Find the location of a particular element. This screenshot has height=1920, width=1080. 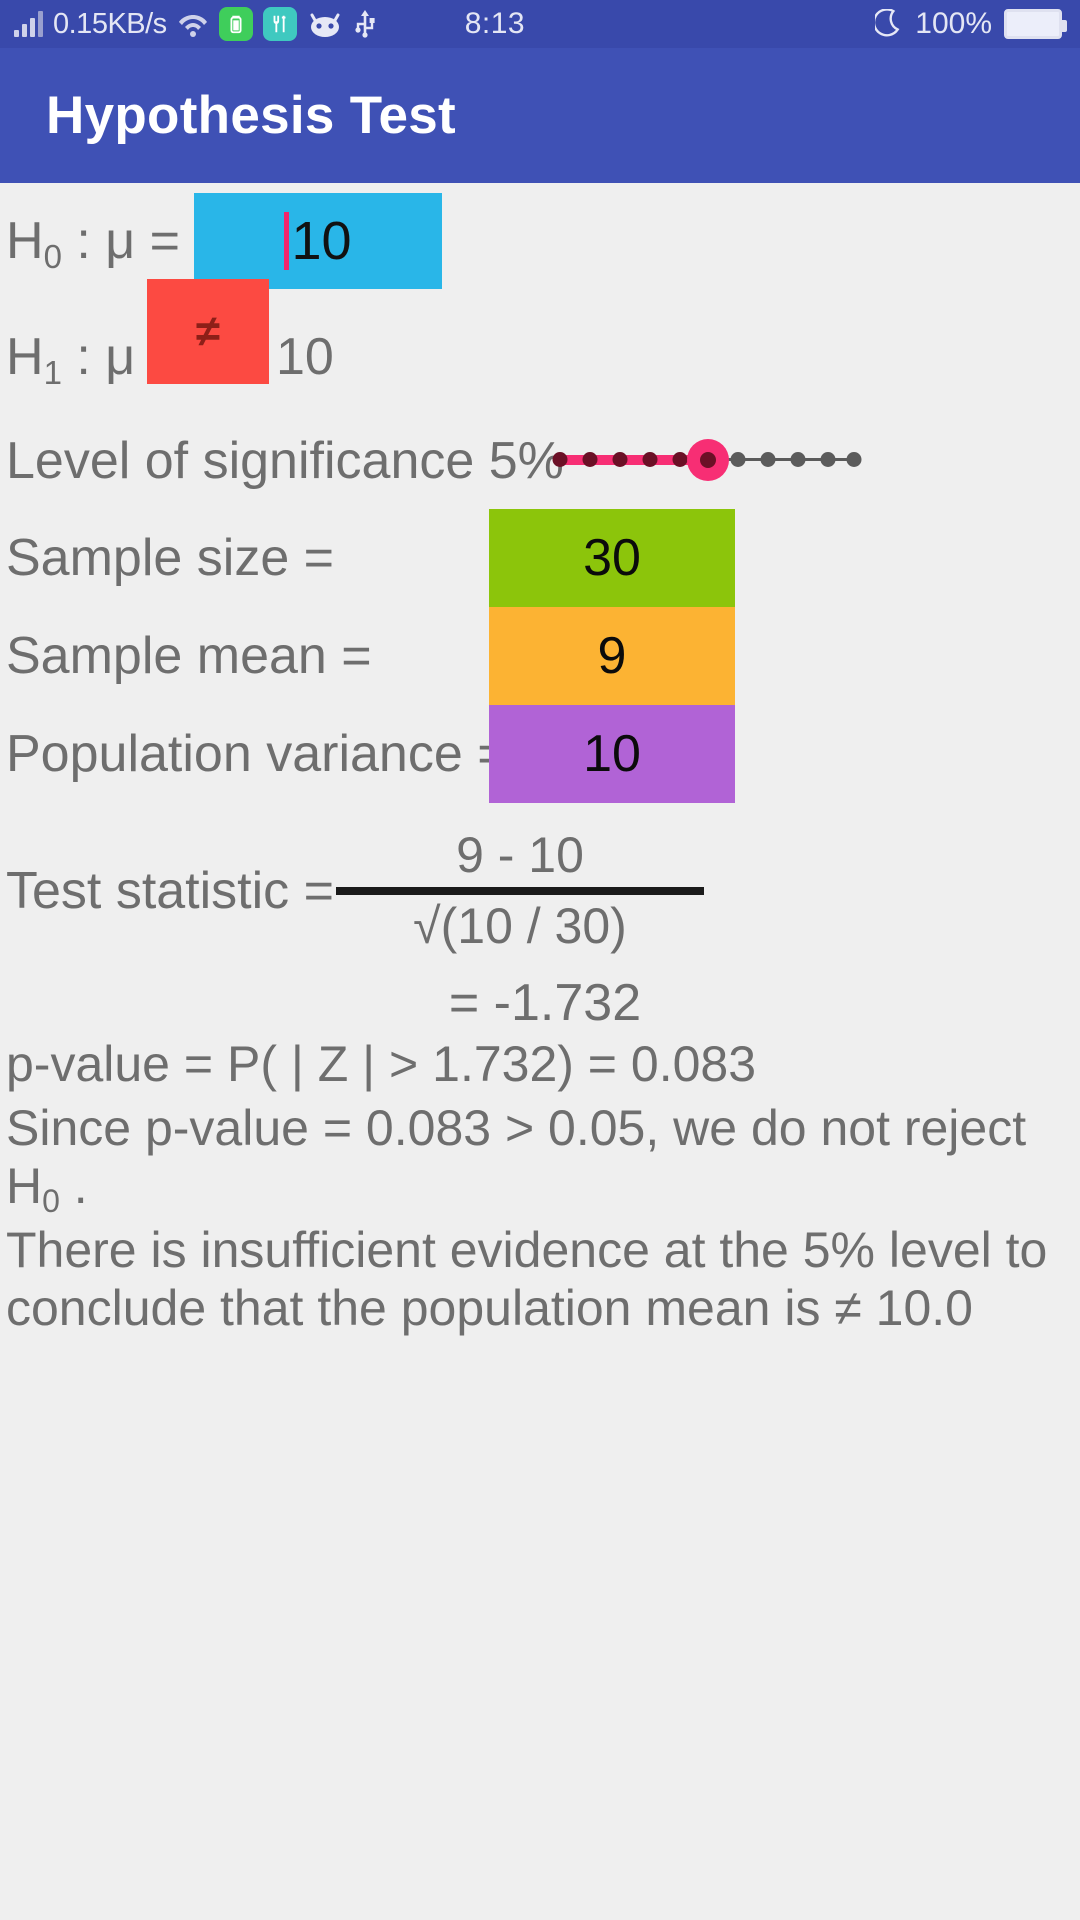

decision-text-part2: . is located at coordinates (73, 1186).